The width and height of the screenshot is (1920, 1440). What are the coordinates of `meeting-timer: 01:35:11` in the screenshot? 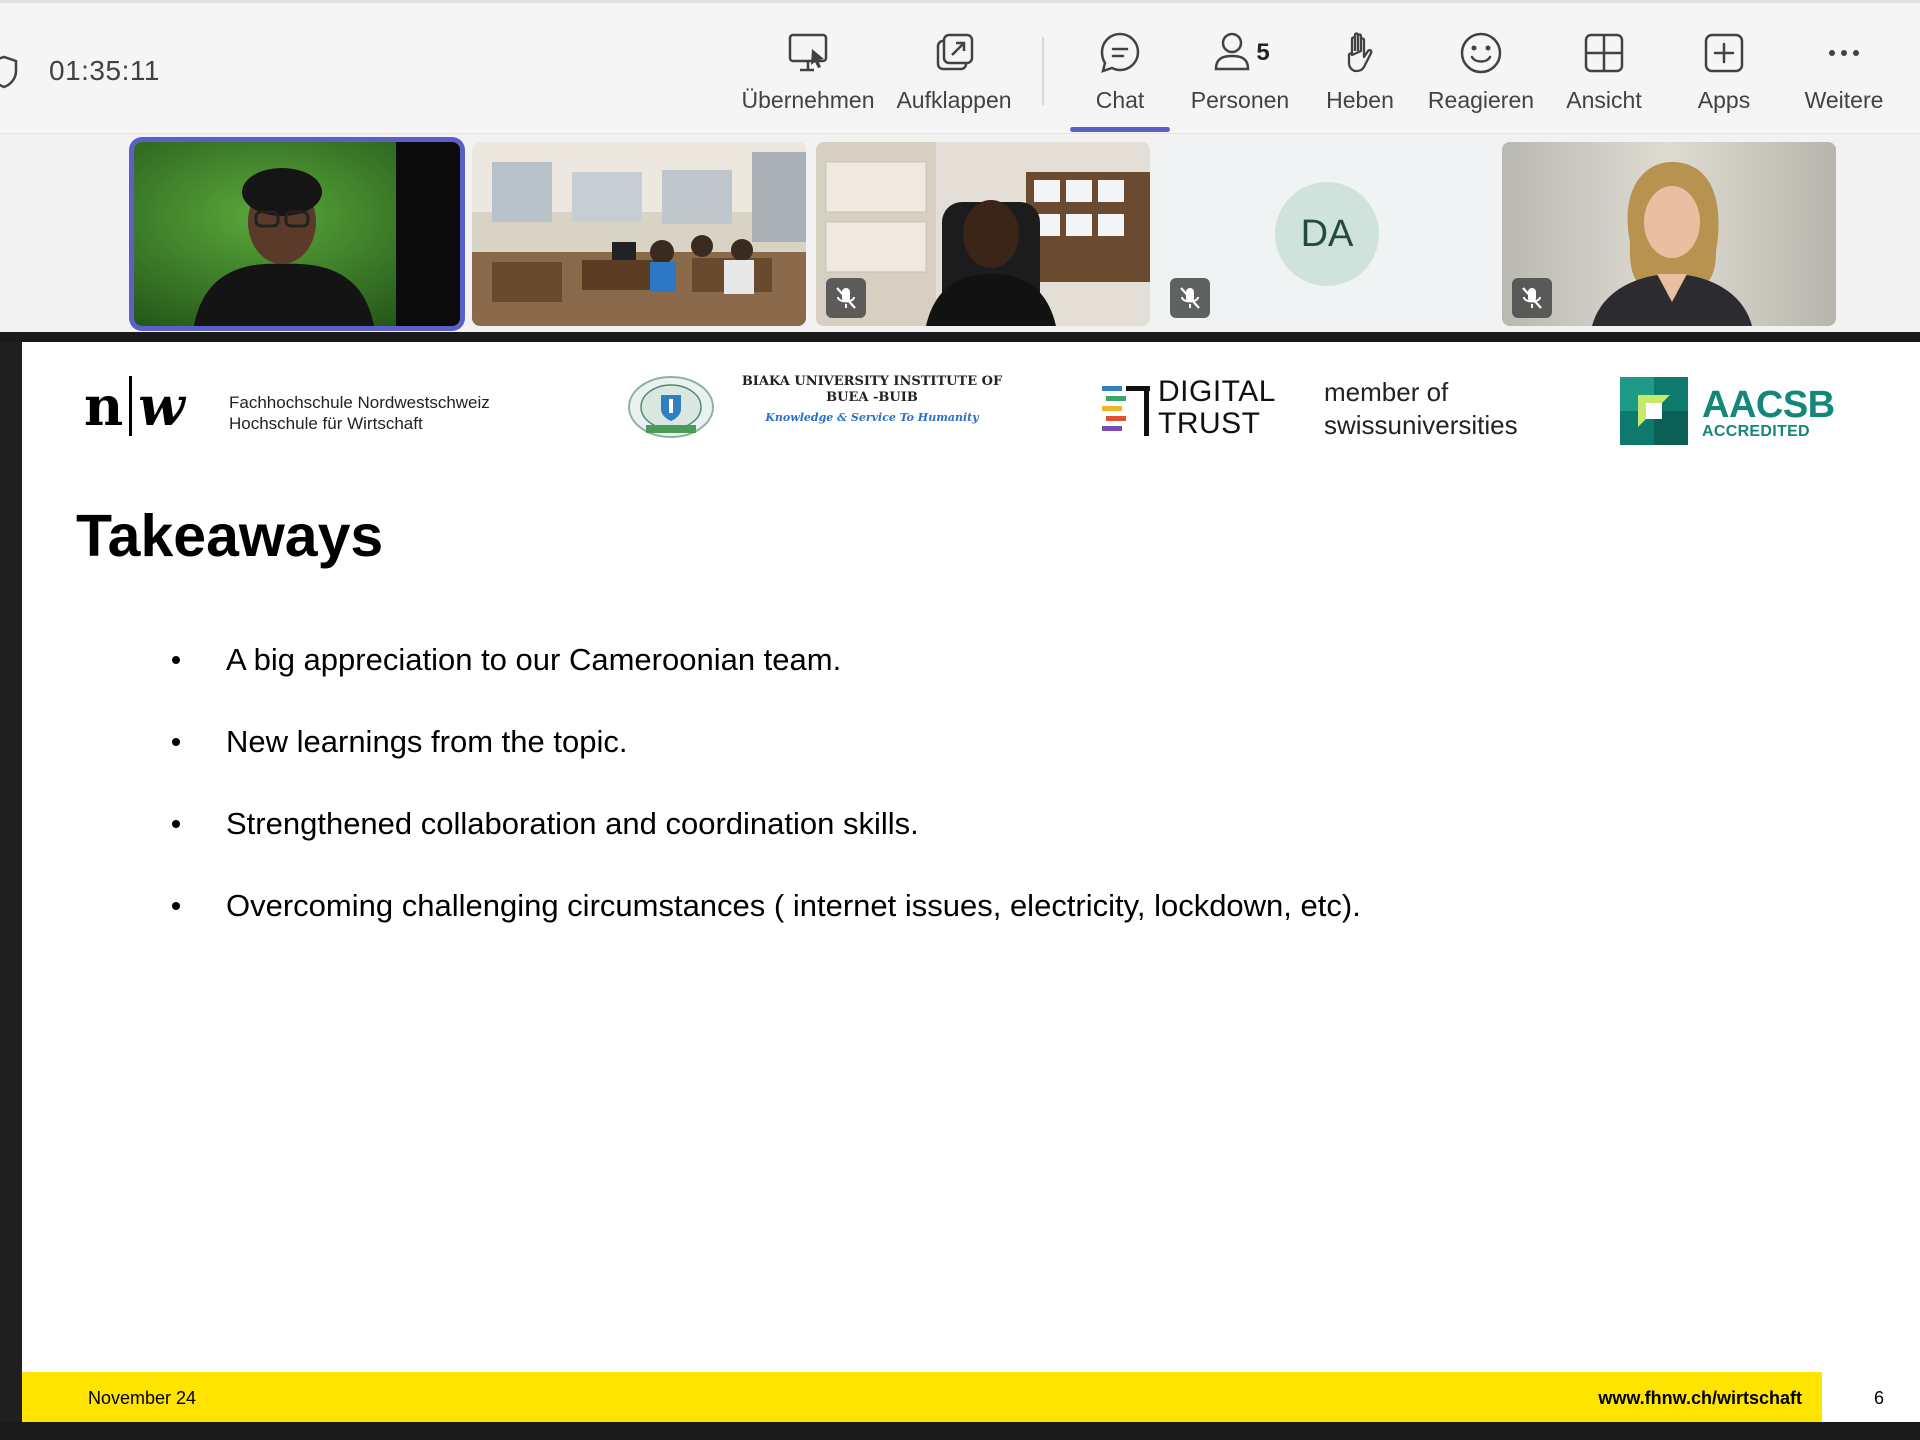 It's located at (104, 70).